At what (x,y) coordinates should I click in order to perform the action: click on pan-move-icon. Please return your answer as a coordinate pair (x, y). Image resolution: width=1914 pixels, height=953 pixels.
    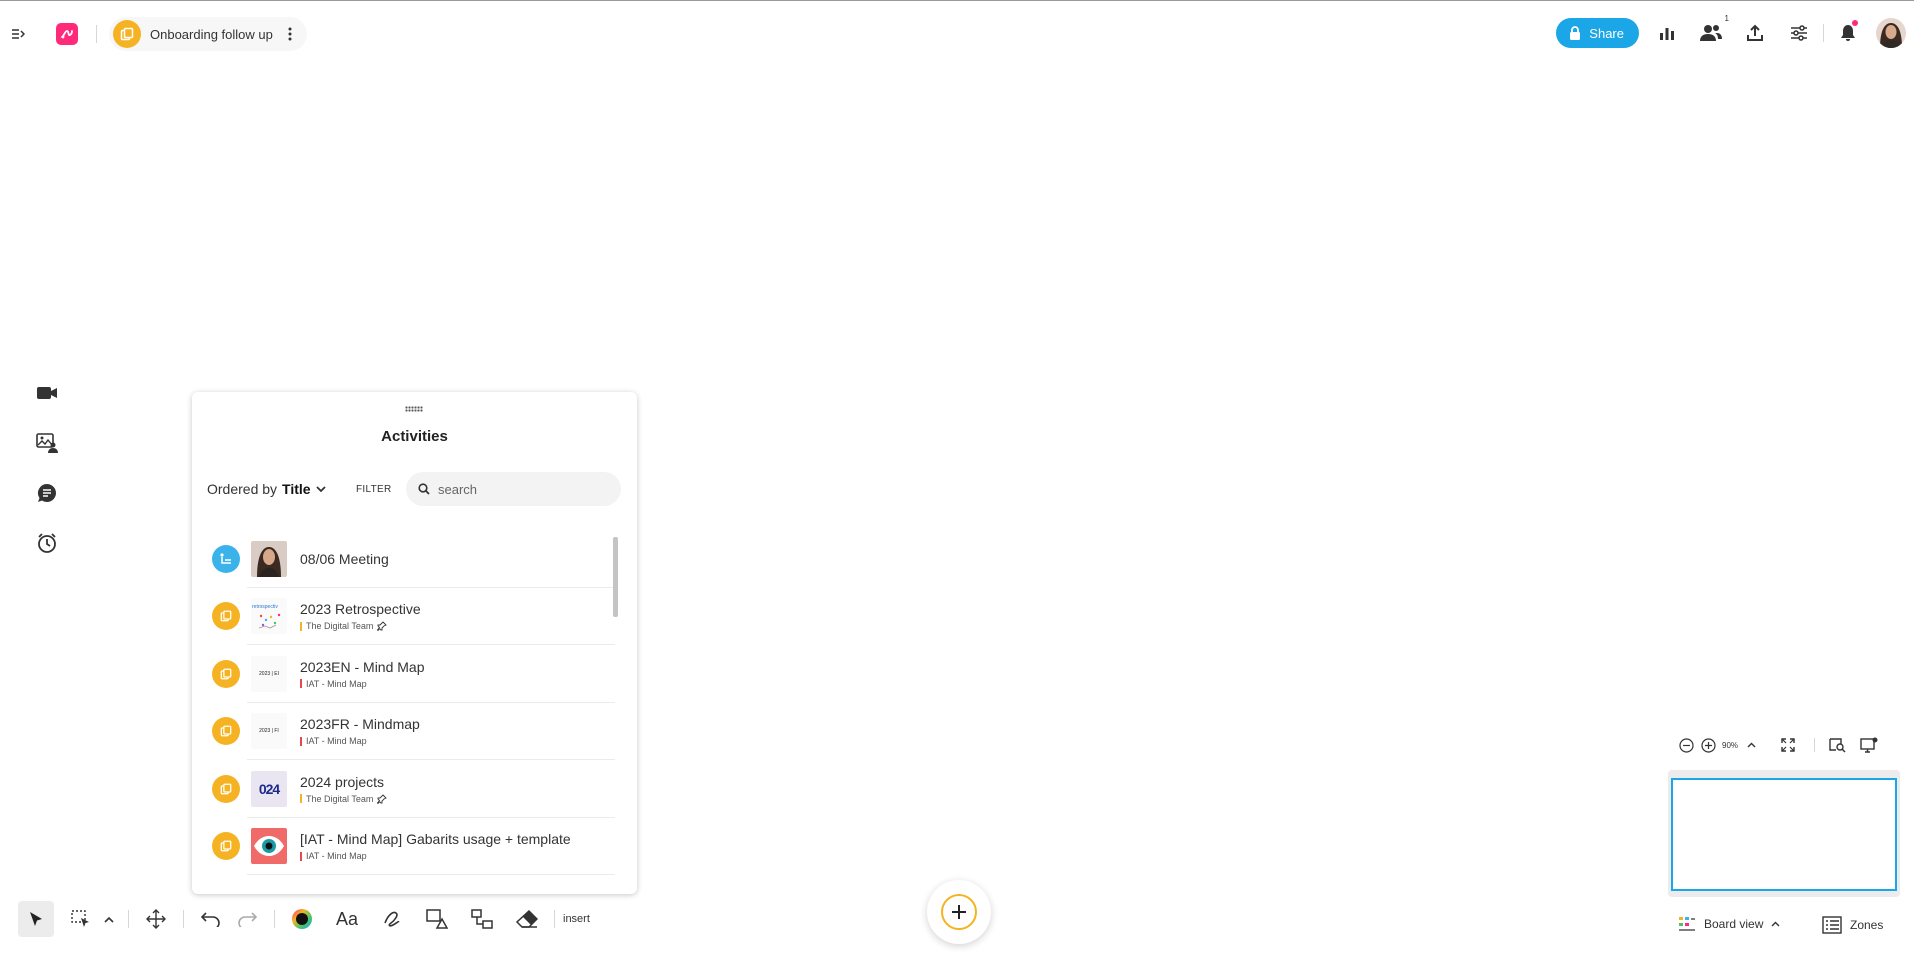
    Looking at the image, I should click on (156, 919).